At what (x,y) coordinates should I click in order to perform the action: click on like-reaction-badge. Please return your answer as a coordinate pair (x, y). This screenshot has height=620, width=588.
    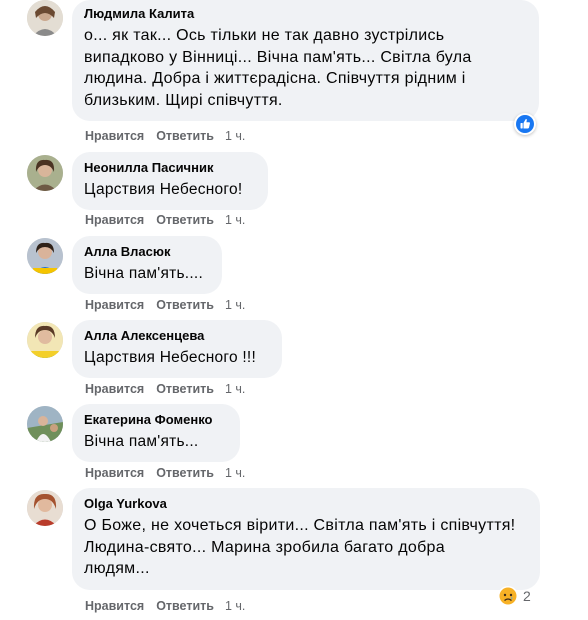
    Looking at the image, I should click on (525, 124).